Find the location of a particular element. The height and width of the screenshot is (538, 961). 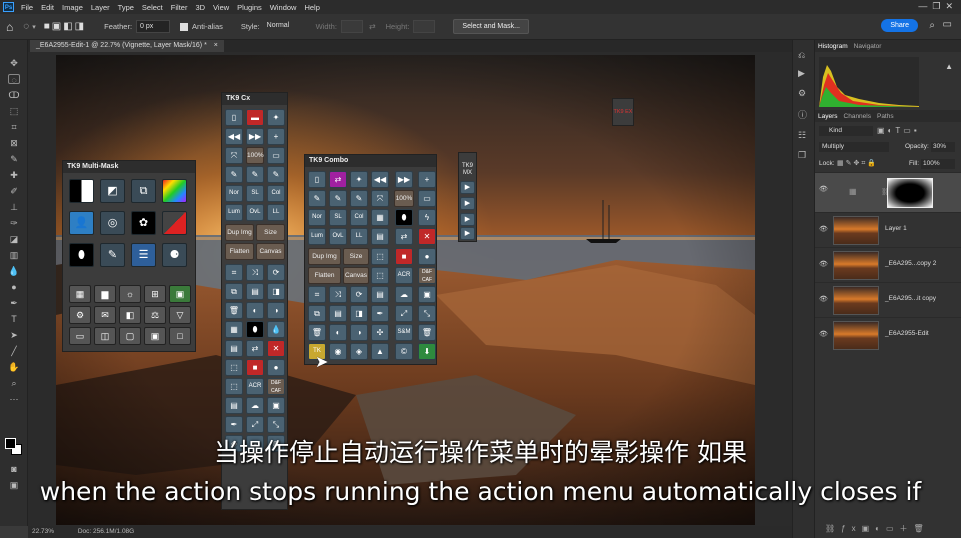

actions-play-icon: ▶ is located at coordinates (801, 73).